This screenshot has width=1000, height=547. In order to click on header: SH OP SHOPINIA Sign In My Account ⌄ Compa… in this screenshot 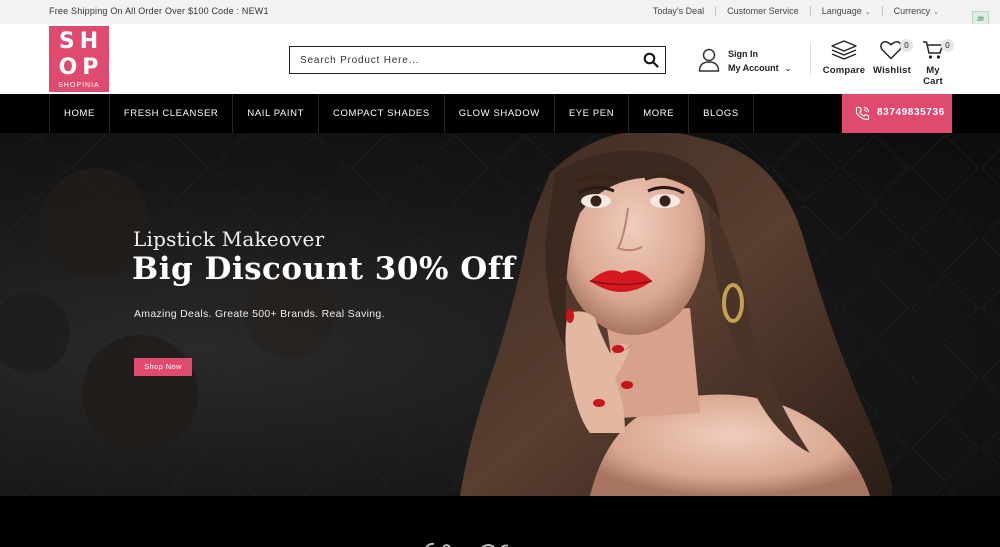, I will do `click(500, 59)`.